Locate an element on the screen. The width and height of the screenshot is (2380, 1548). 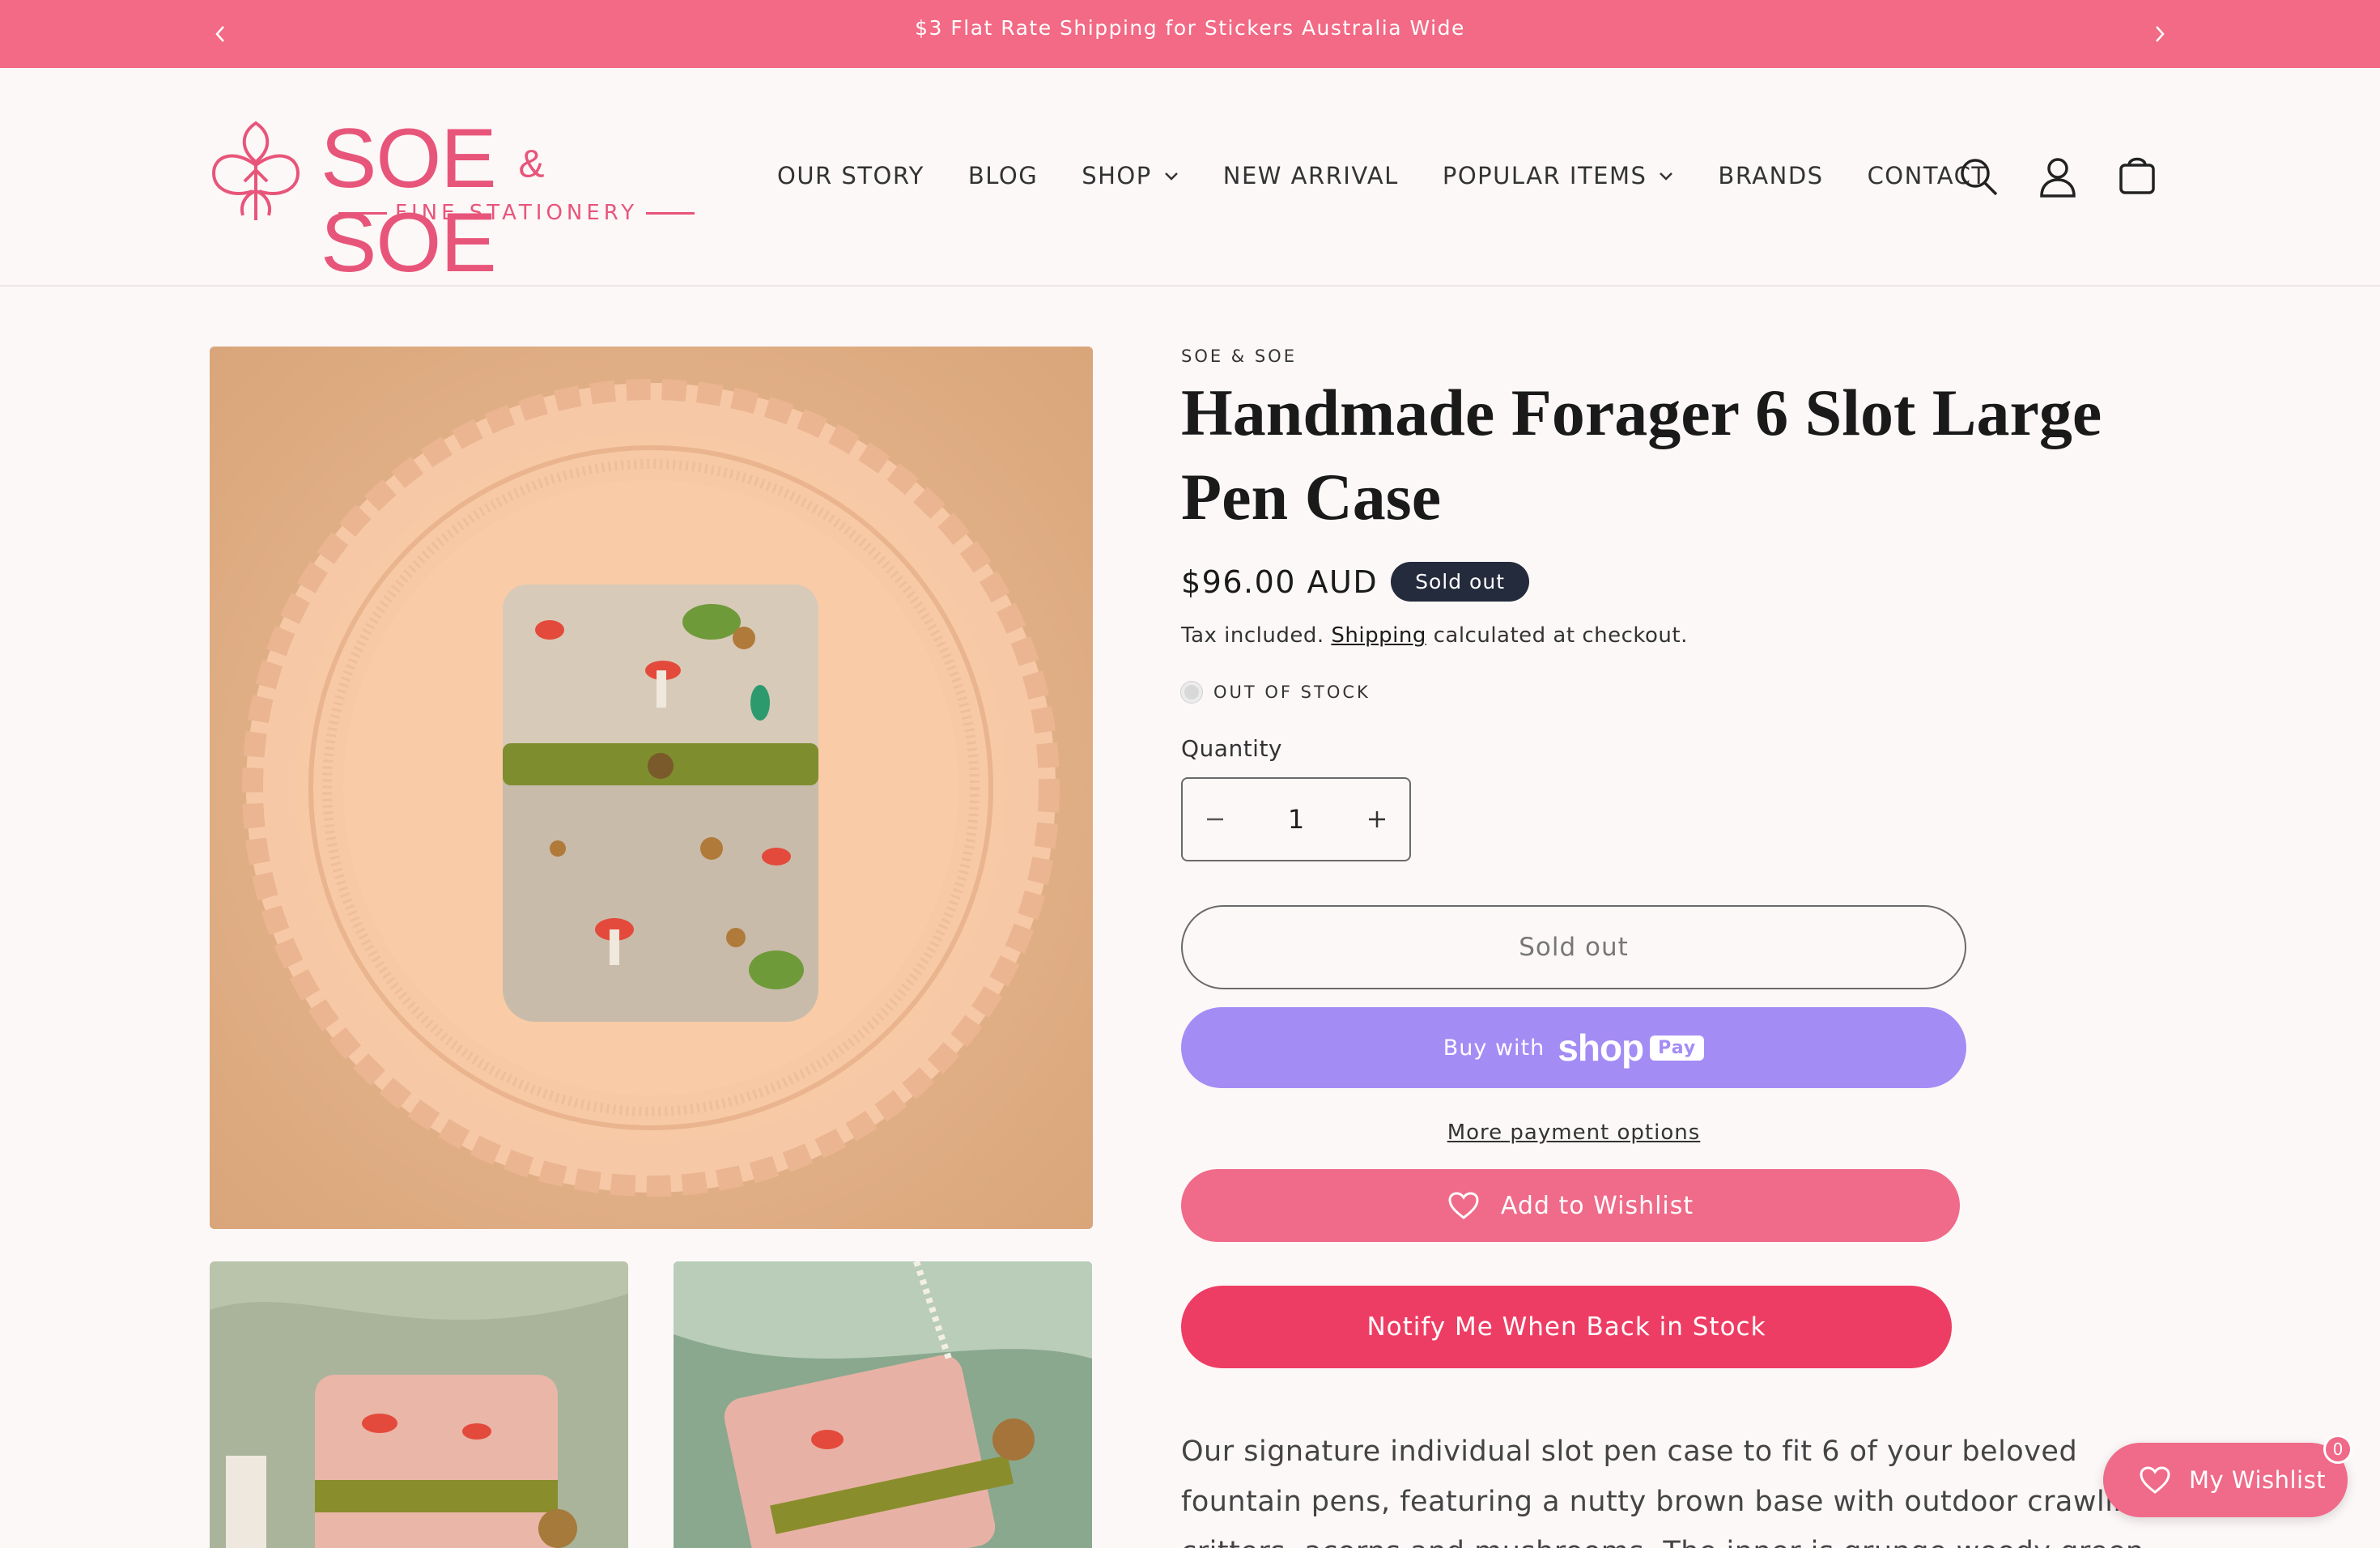
nav-label: NEW ARRIVAL is located at coordinates (1311, 175).